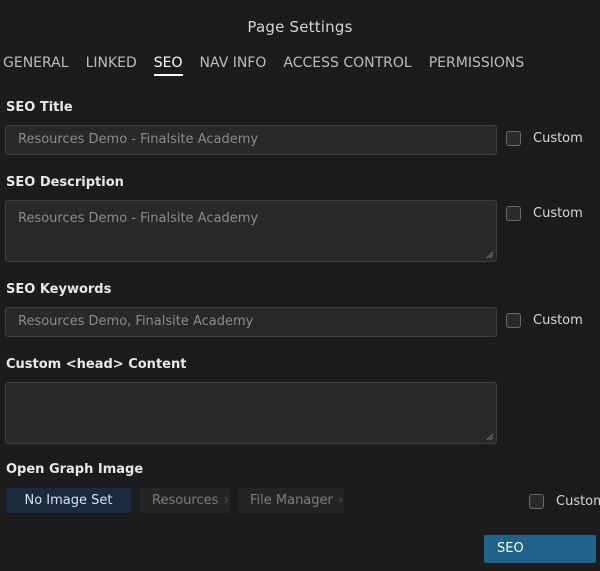 Image resolution: width=600 pixels, height=571 pixels. What do you see at coordinates (558, 320) in the screenshot?
I see `seo-keywords-custom-label: Custom` at bounding box center [558, 320].